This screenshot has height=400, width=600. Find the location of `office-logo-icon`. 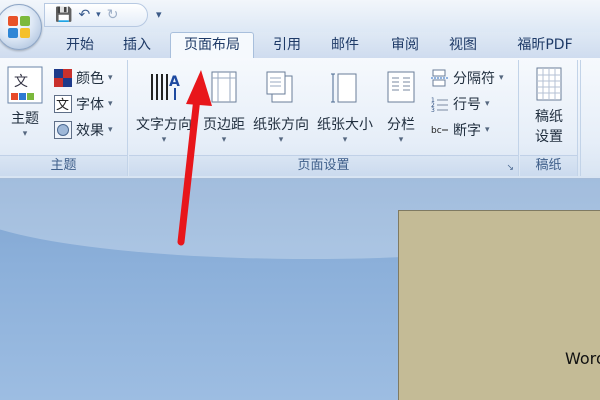

office-logo-icon is located at coordinates (19, 27).